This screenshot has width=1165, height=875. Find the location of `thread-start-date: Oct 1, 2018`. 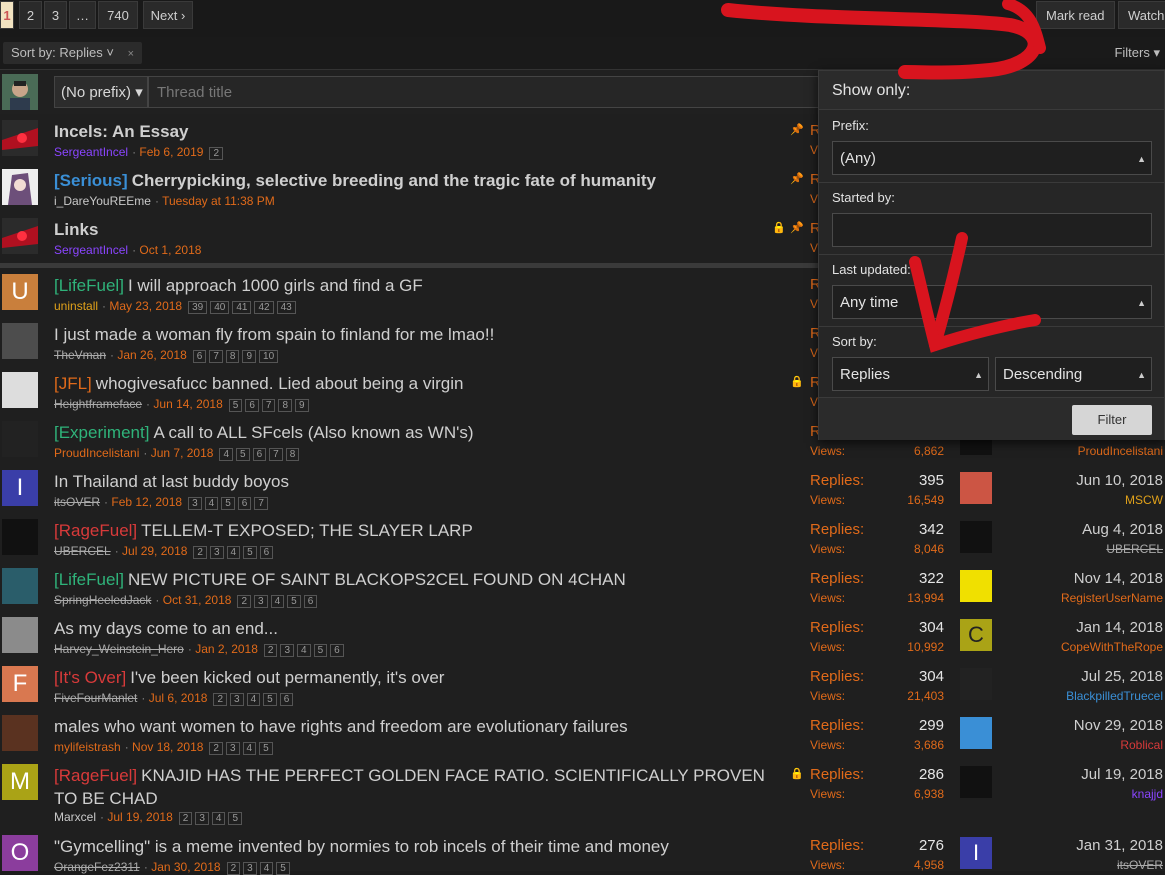

thread-start-date: Oct 1, 2018 is located at coordinates (170, 250).